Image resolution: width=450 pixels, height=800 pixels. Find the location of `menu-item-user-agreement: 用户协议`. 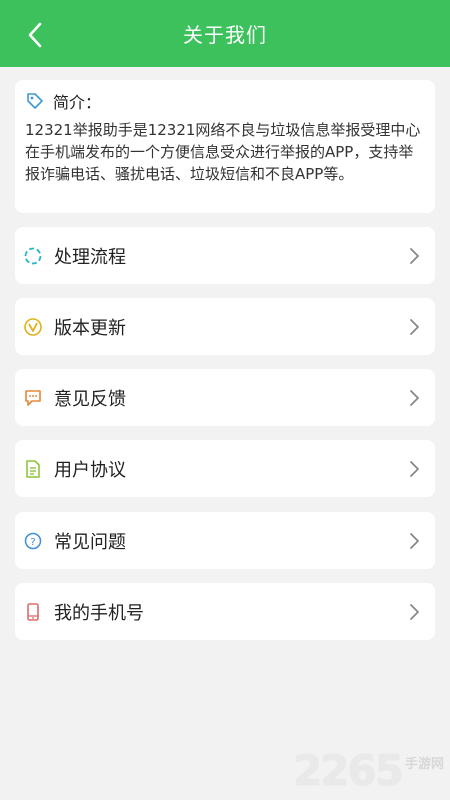

menu-item-user-agreement: 用户协议 is located at coordinates (225, 468).